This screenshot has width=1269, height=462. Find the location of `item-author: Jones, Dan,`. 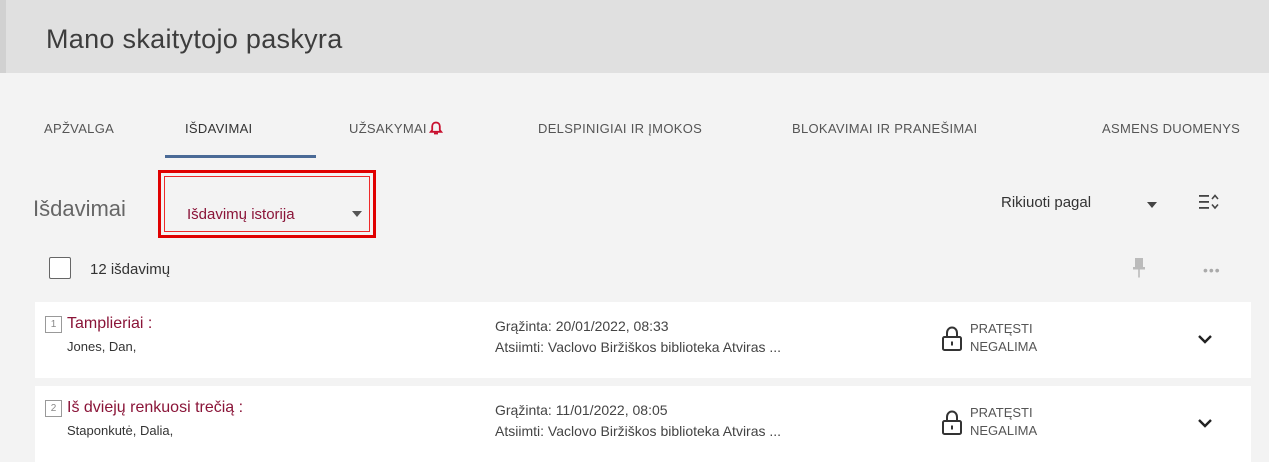

item-author: Jones, Dan, is located at coordinates (102, 346).